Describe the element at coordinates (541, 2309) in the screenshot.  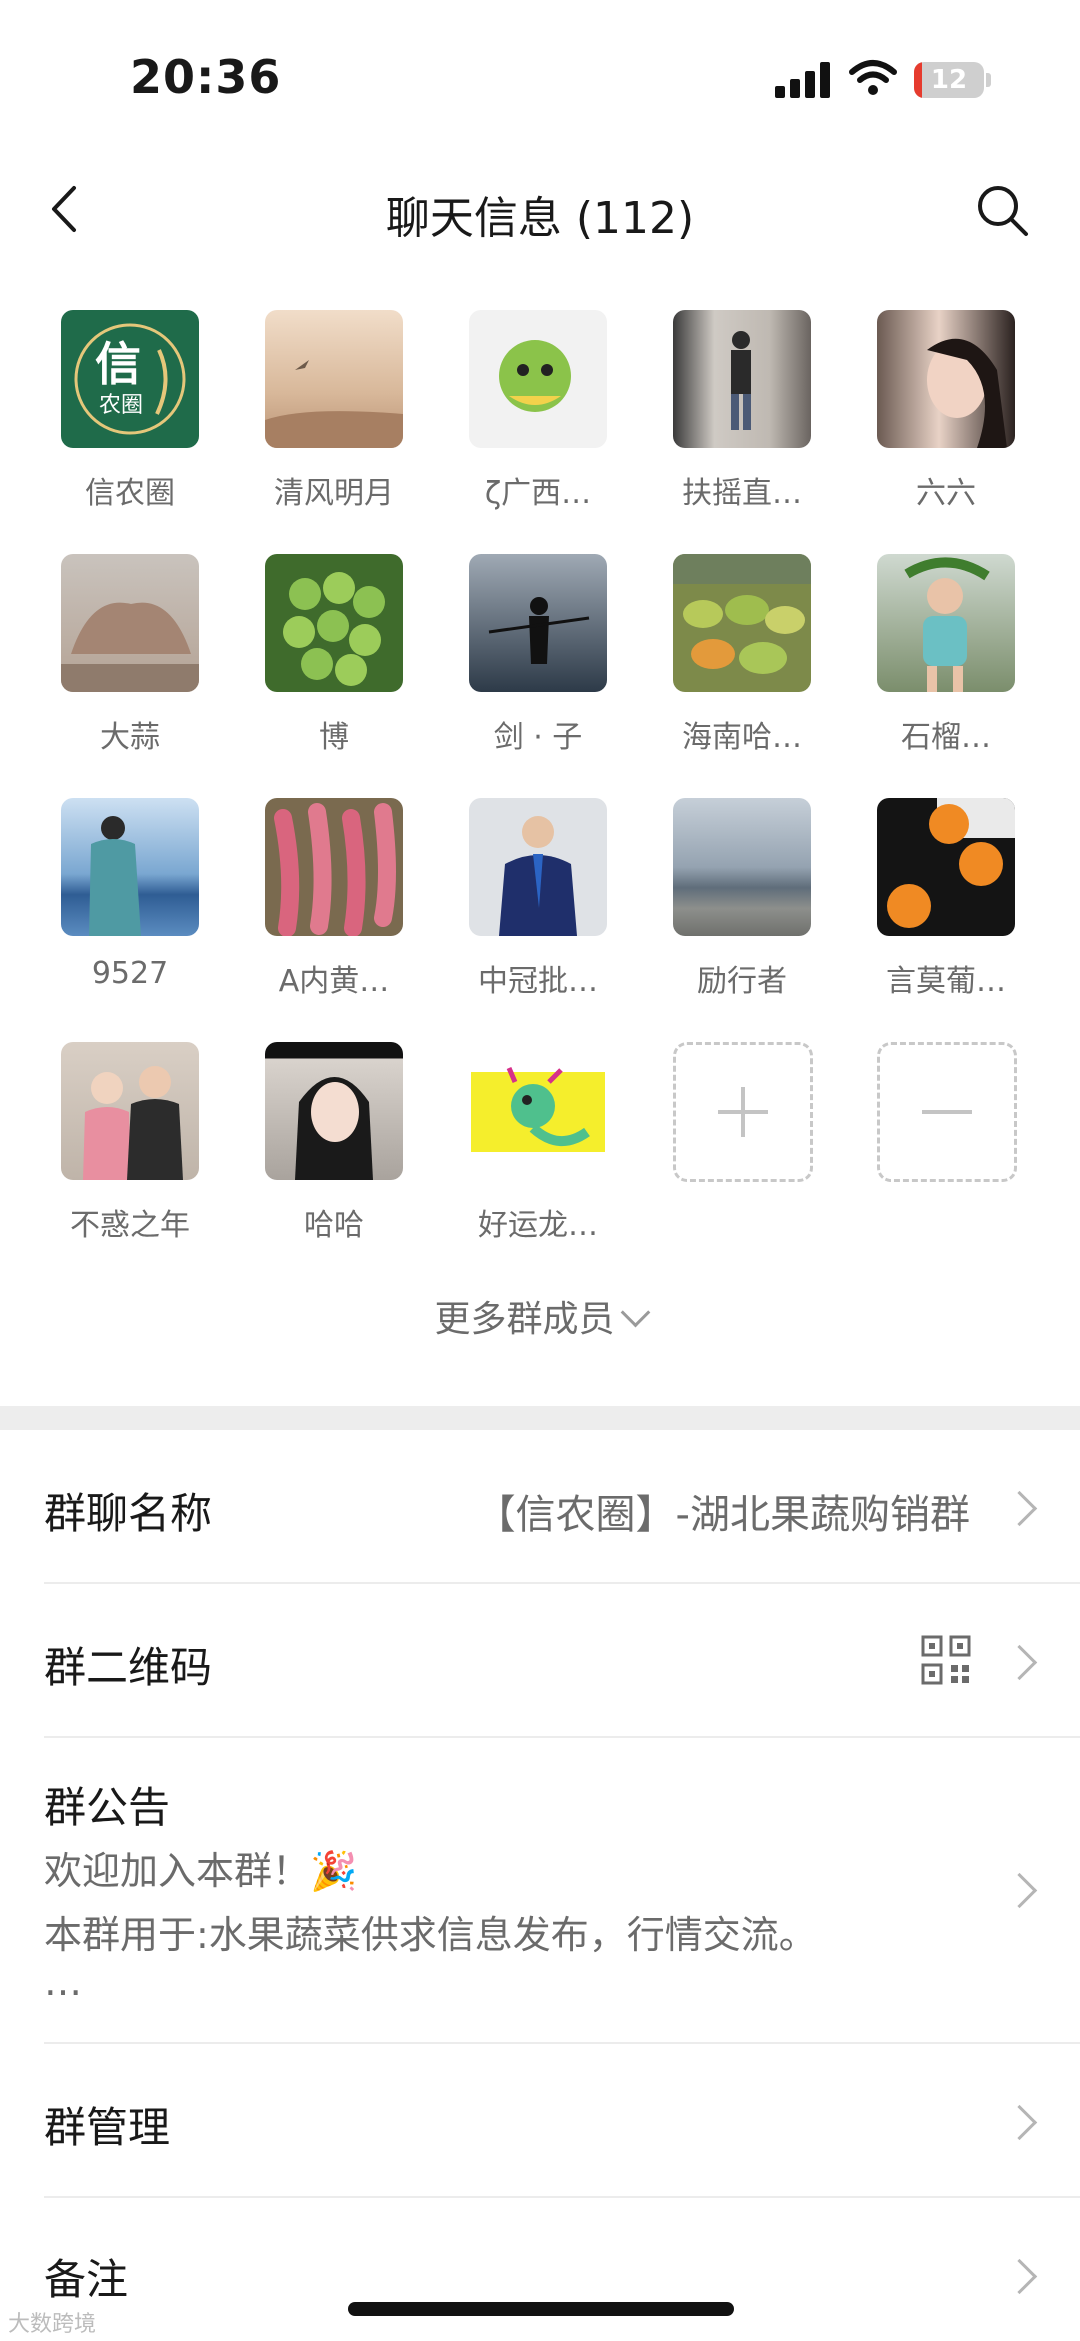
I see `home-indicator` at that location.